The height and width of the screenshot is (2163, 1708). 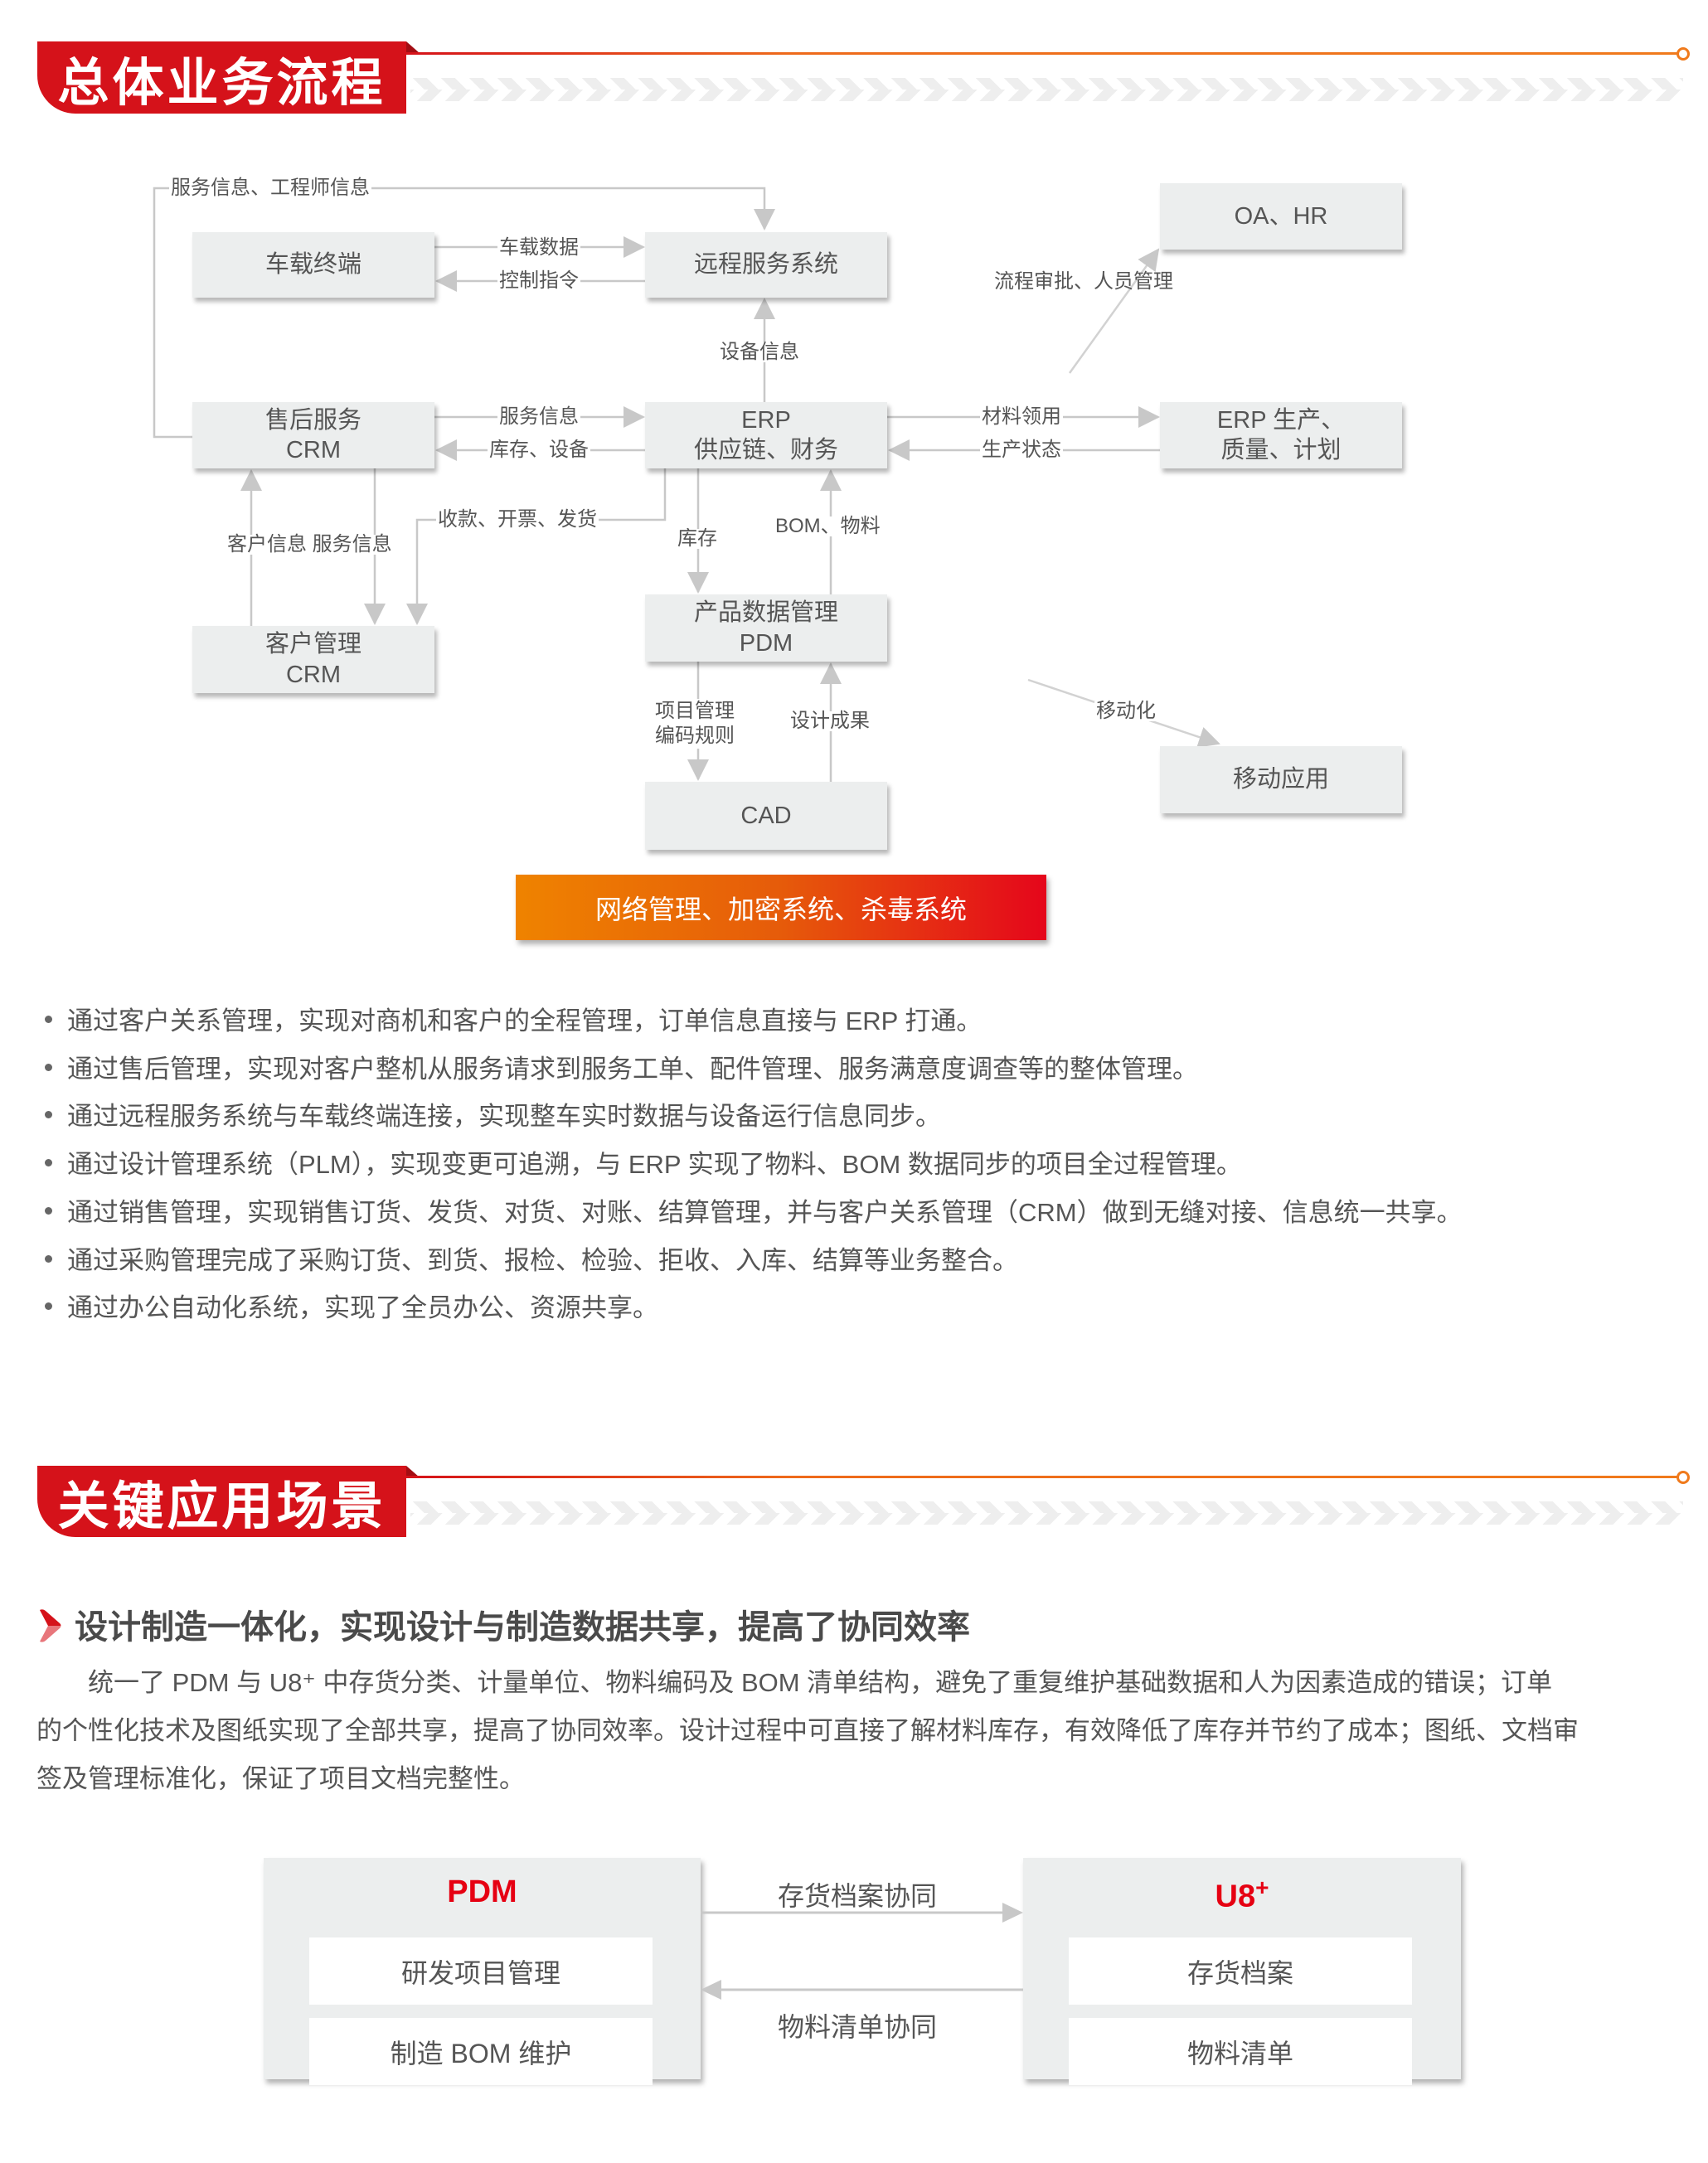 What do you see at coordinates (51, 1625) in the screenshot?
I see `chevron-marker-icon` at bounding box center [51, 1625].